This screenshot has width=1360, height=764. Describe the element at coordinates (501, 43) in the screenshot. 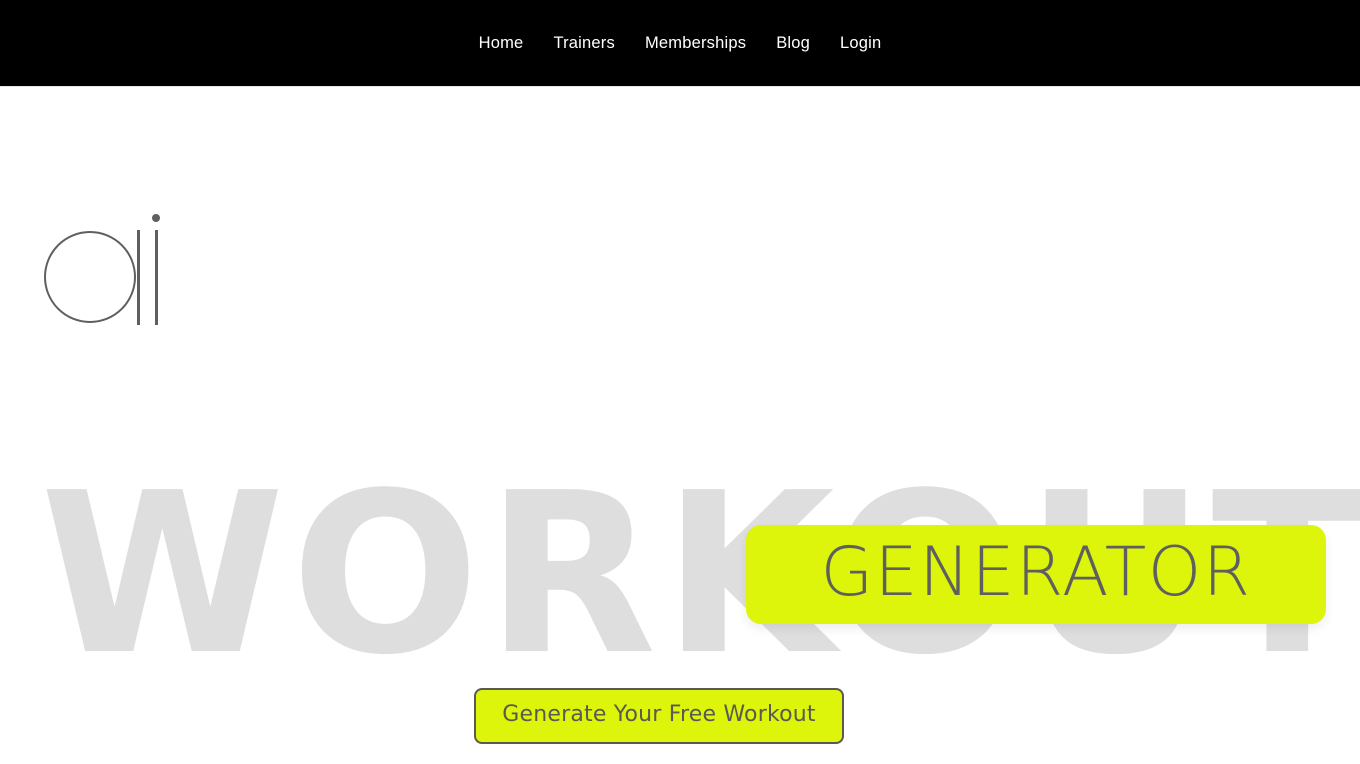

I see `nav-item-home: Home` at that location.